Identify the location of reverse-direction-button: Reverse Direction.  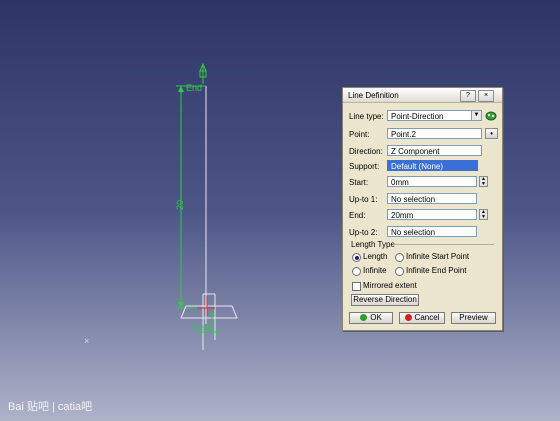
(385, 300).